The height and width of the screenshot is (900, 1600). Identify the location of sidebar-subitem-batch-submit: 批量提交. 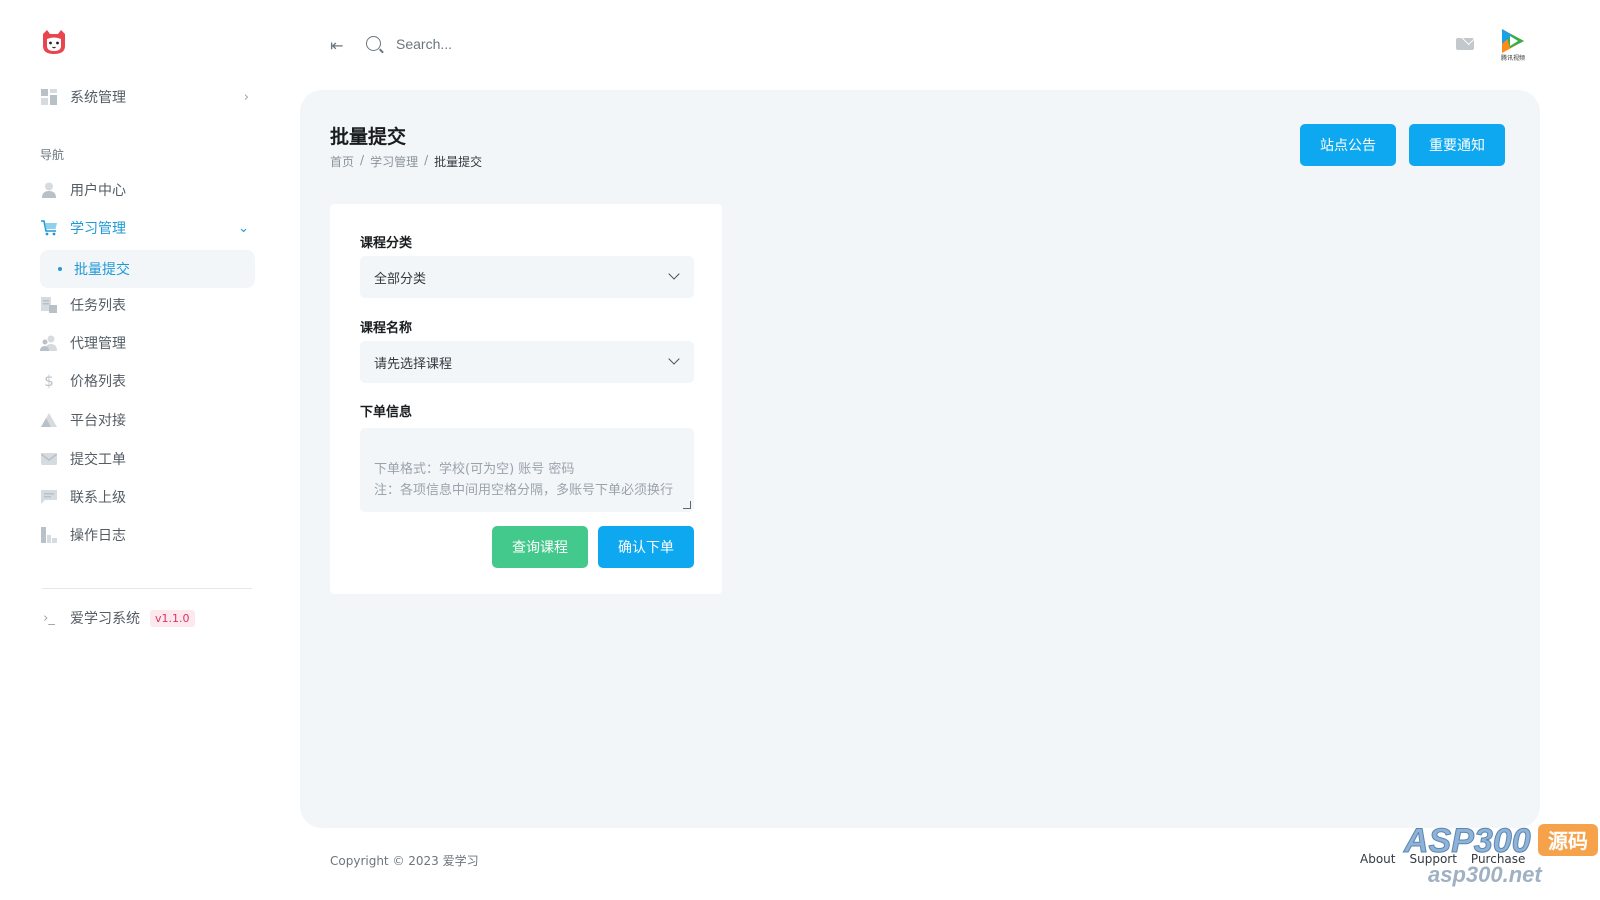
(147, 269).